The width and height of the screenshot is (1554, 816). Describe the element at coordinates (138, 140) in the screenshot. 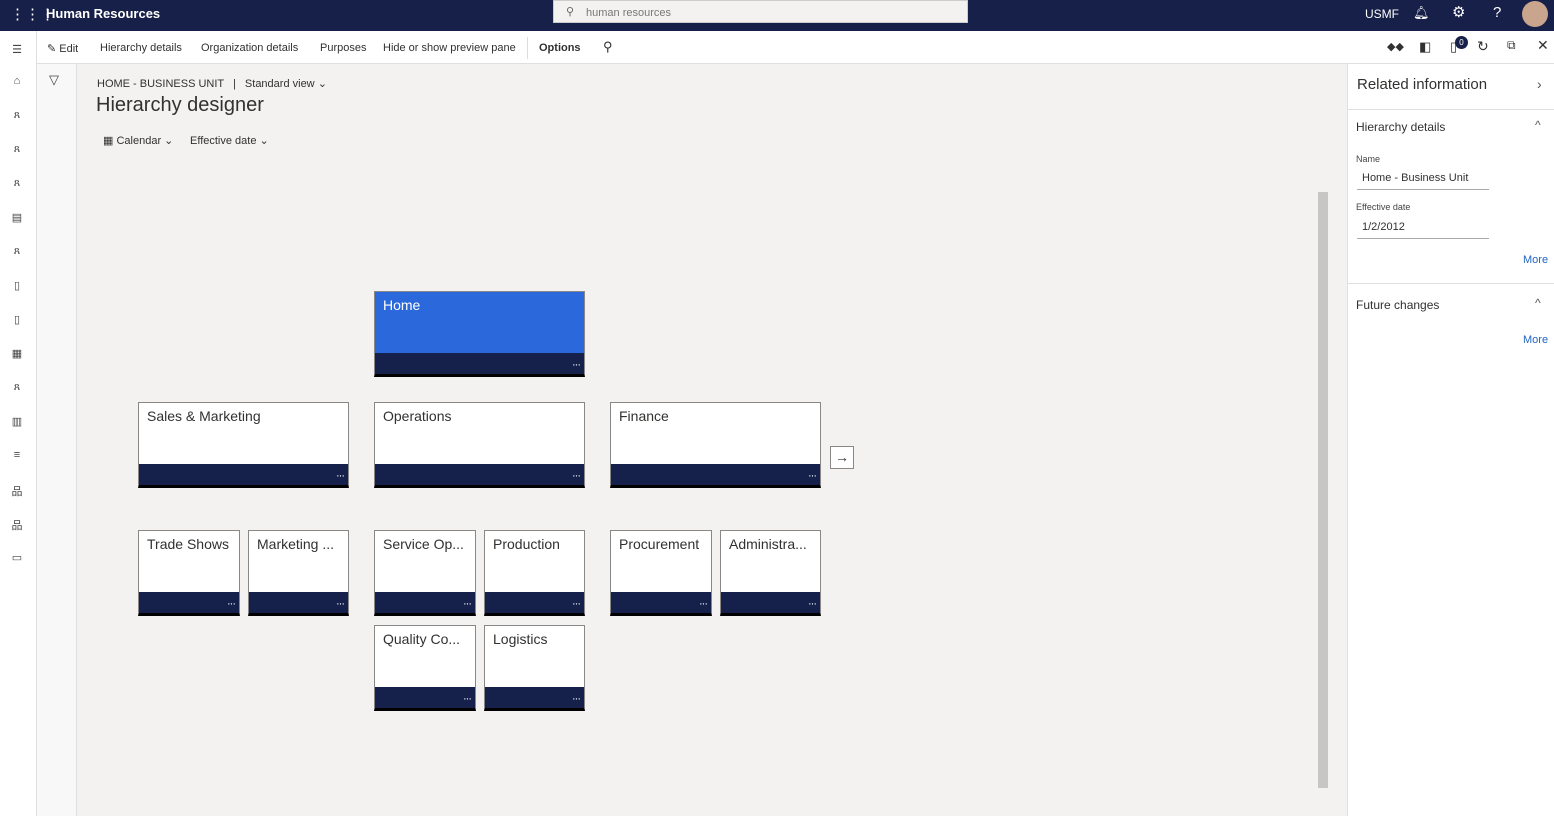

I see `calendar-button: ▦ Calendar ⌄` at that location.